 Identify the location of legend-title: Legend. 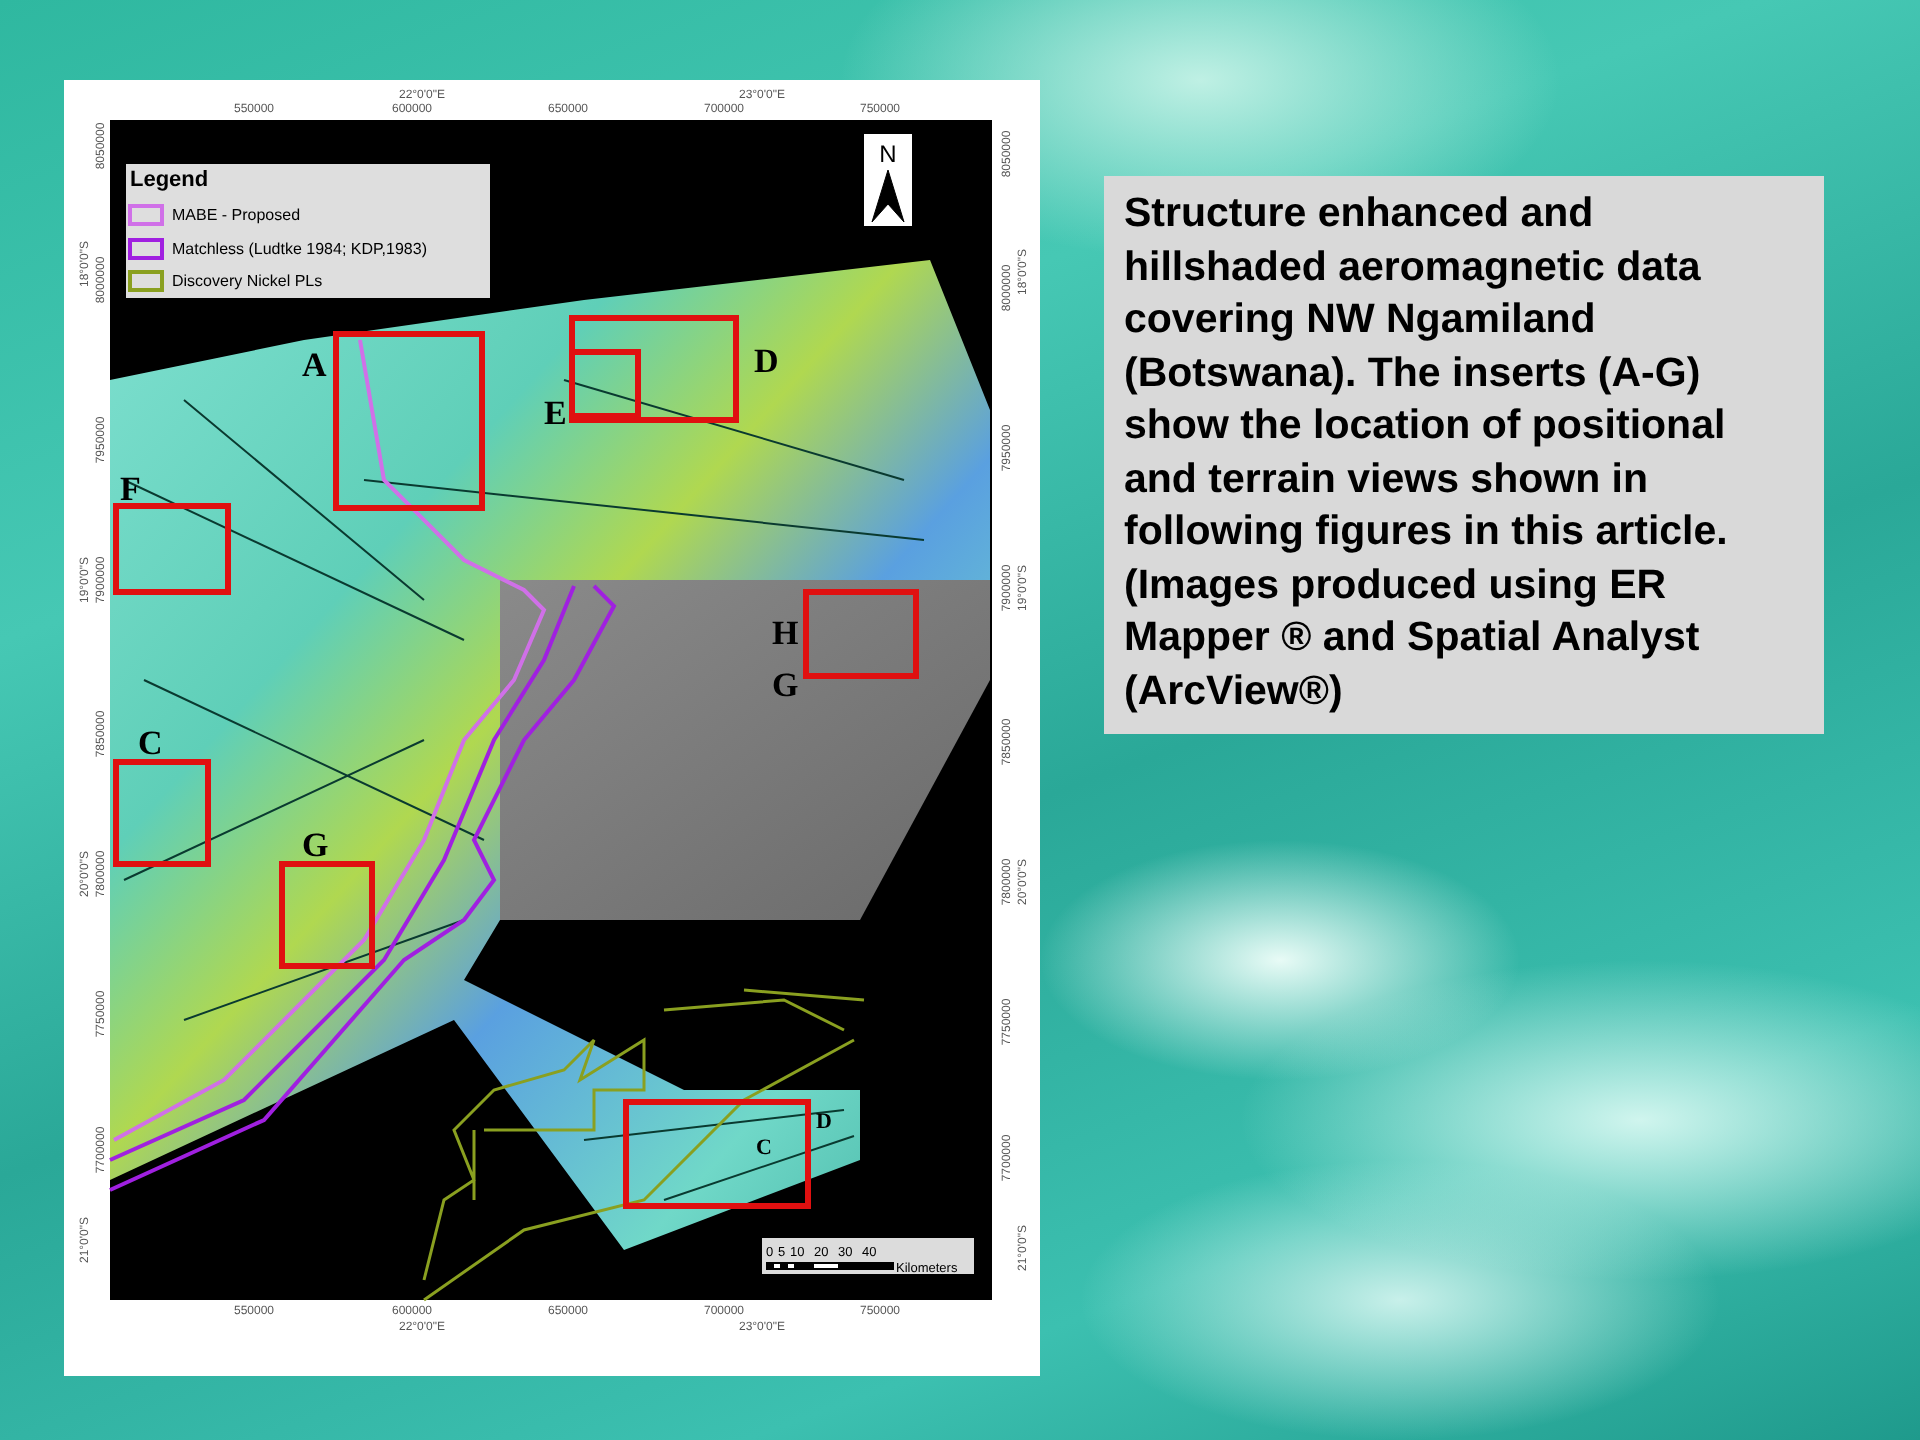
(169, 180).